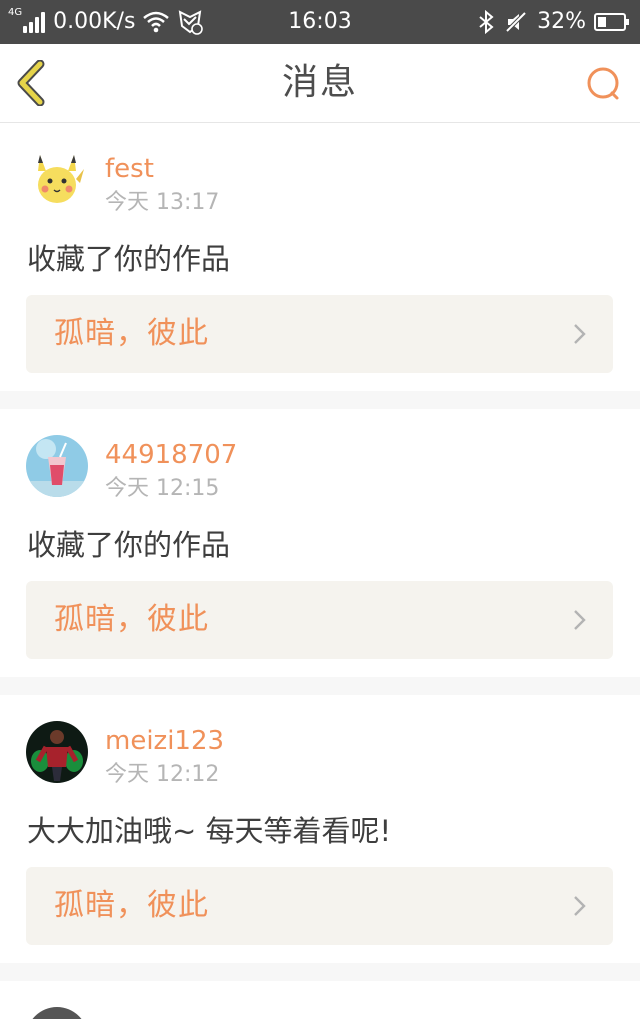  Describe the element at coordinates (164, 741) in the screenshot. I see `username: meizi123` at that location.